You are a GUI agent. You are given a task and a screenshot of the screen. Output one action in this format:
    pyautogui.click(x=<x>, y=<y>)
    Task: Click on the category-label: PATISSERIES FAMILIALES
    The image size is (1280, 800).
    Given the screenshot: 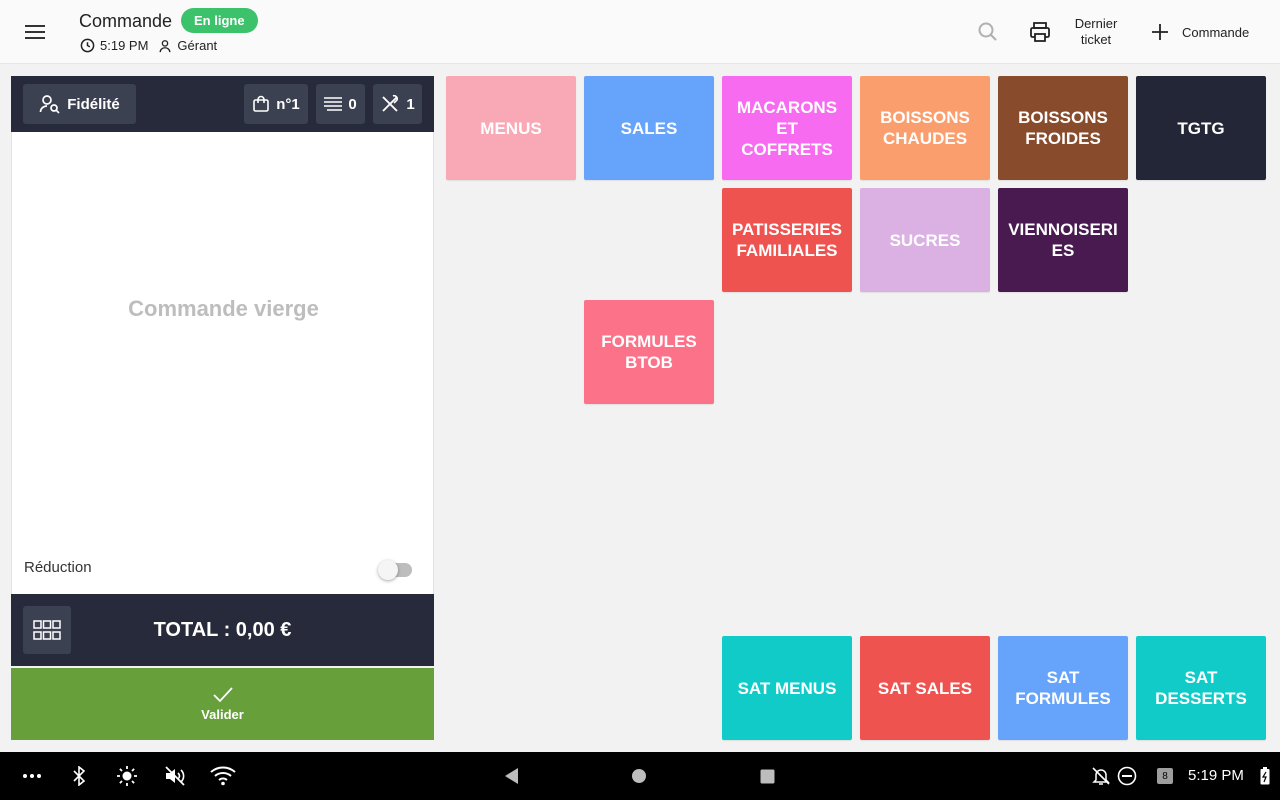 What is the action you would take?
    pyautogui.click(x=787, y=240)
    